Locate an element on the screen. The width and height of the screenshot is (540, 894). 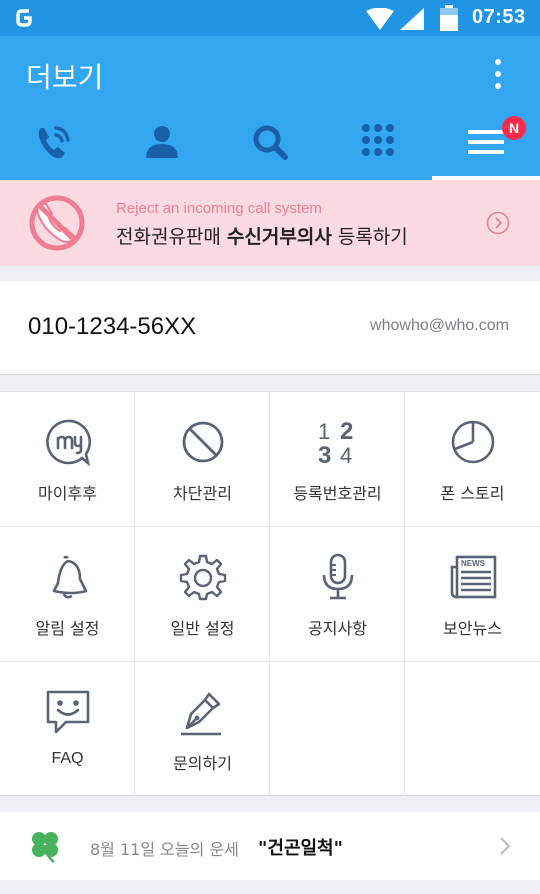
block-icon is located at coordinates (203, 442).